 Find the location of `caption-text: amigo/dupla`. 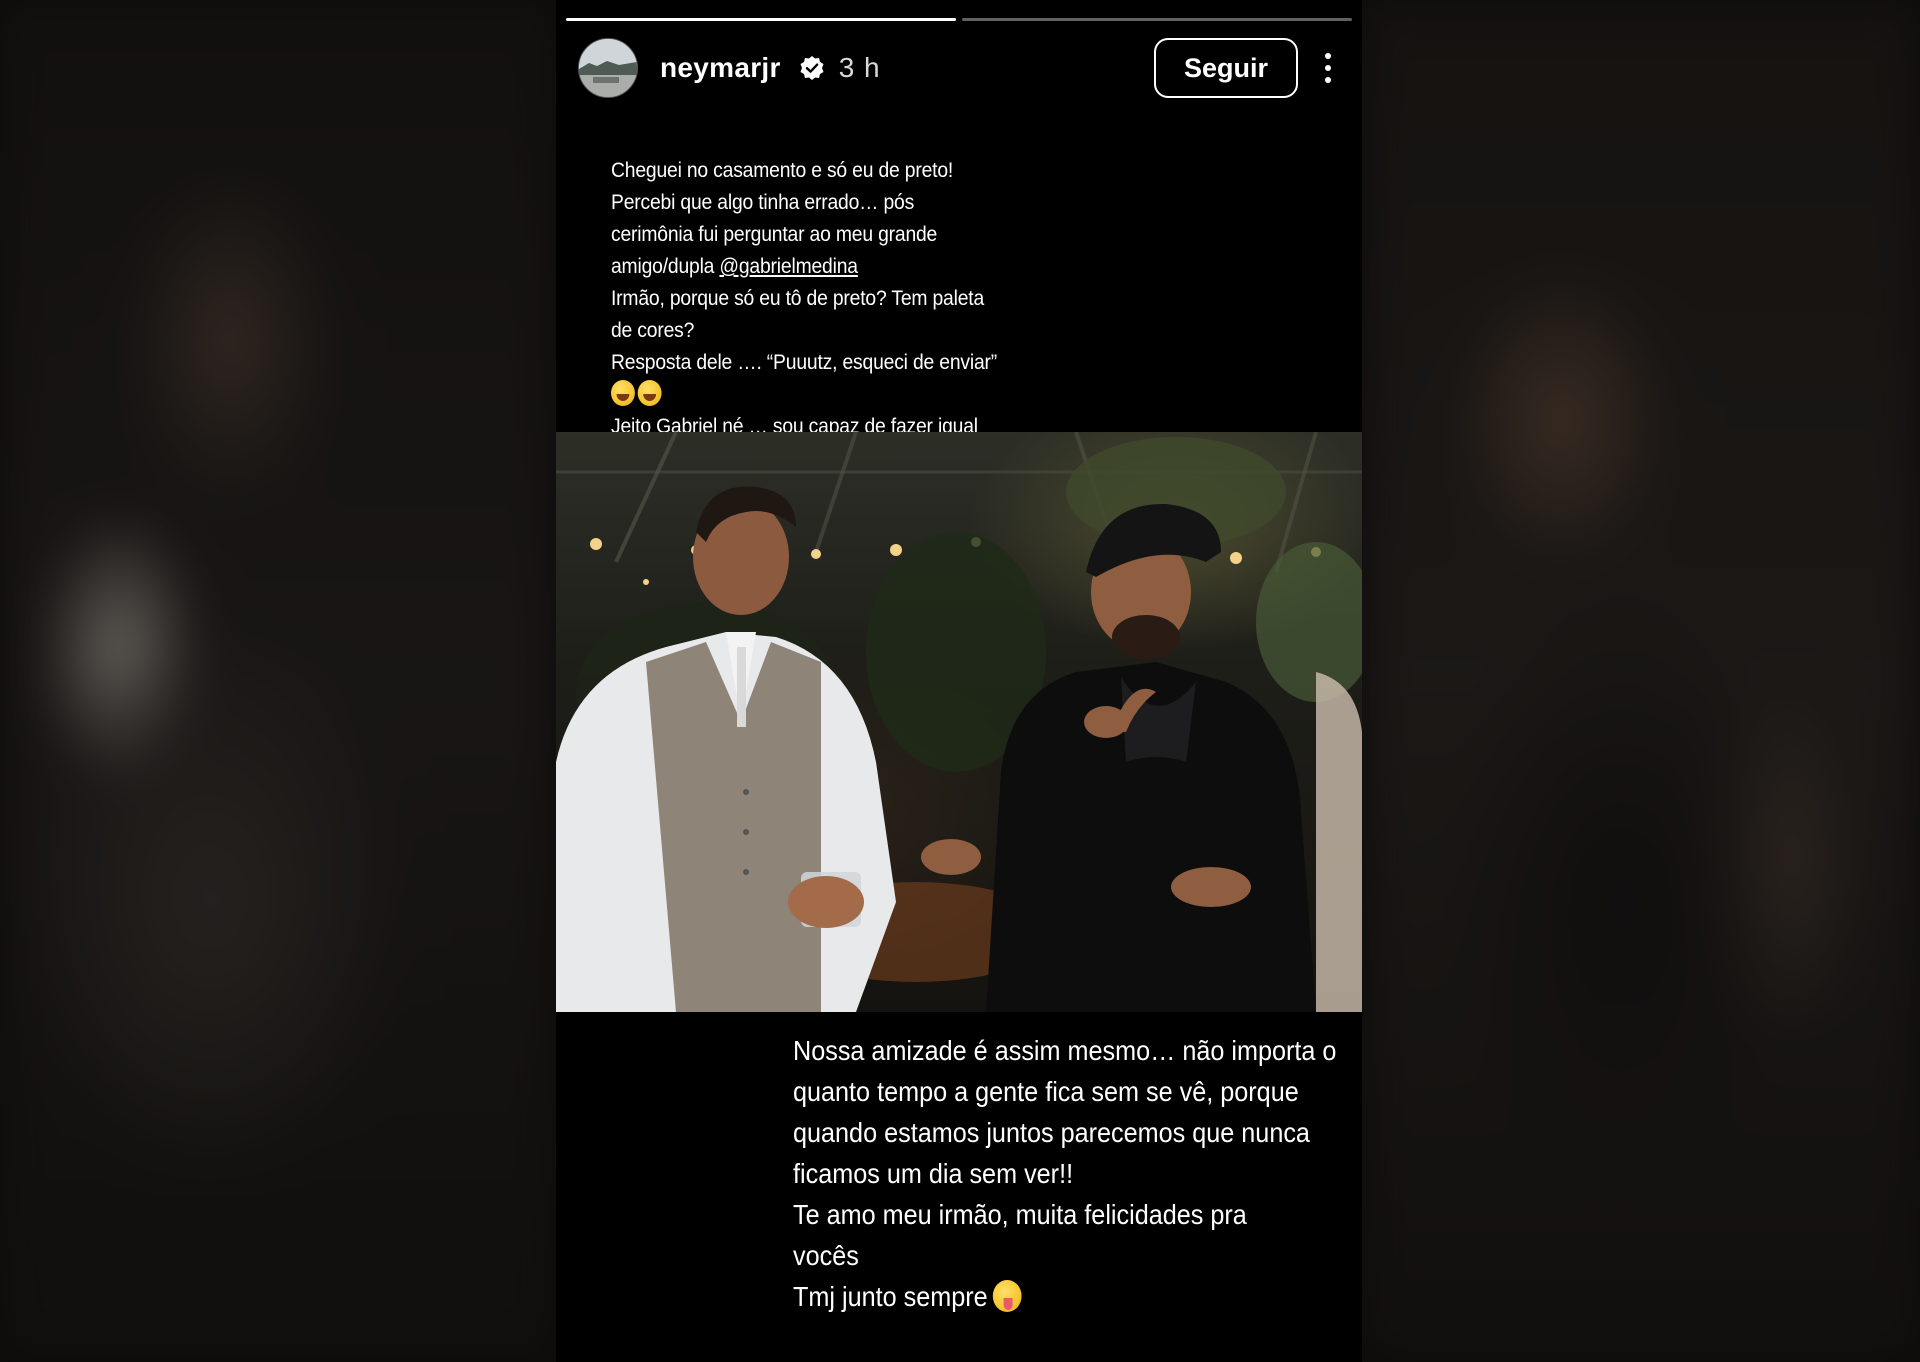

caption-text: amigo/dupla is located at coordinates (665, 266).